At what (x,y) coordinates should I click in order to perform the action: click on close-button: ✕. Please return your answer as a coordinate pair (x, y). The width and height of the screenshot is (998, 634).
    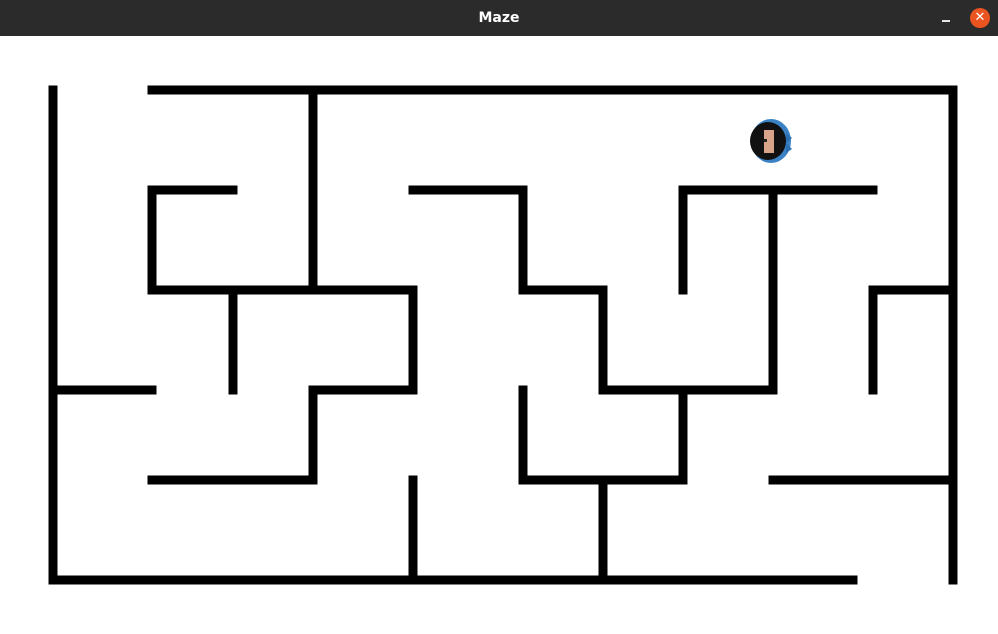
    Looking at the image, I should click on (980, 18).